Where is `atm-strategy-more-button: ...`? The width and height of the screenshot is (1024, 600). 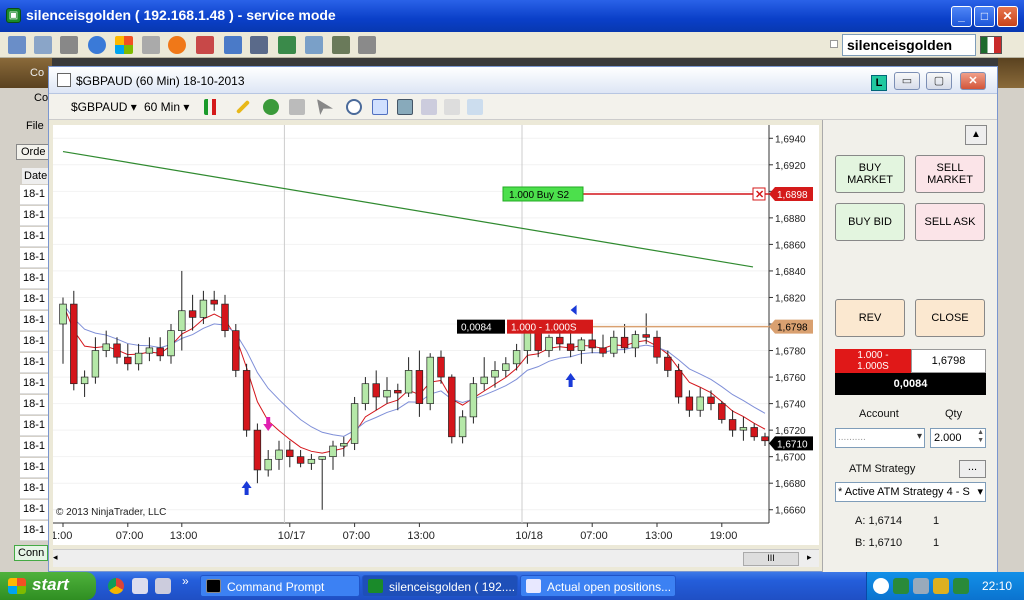
atm-strategy-more-button: ... is located at coordinates (972, 469).